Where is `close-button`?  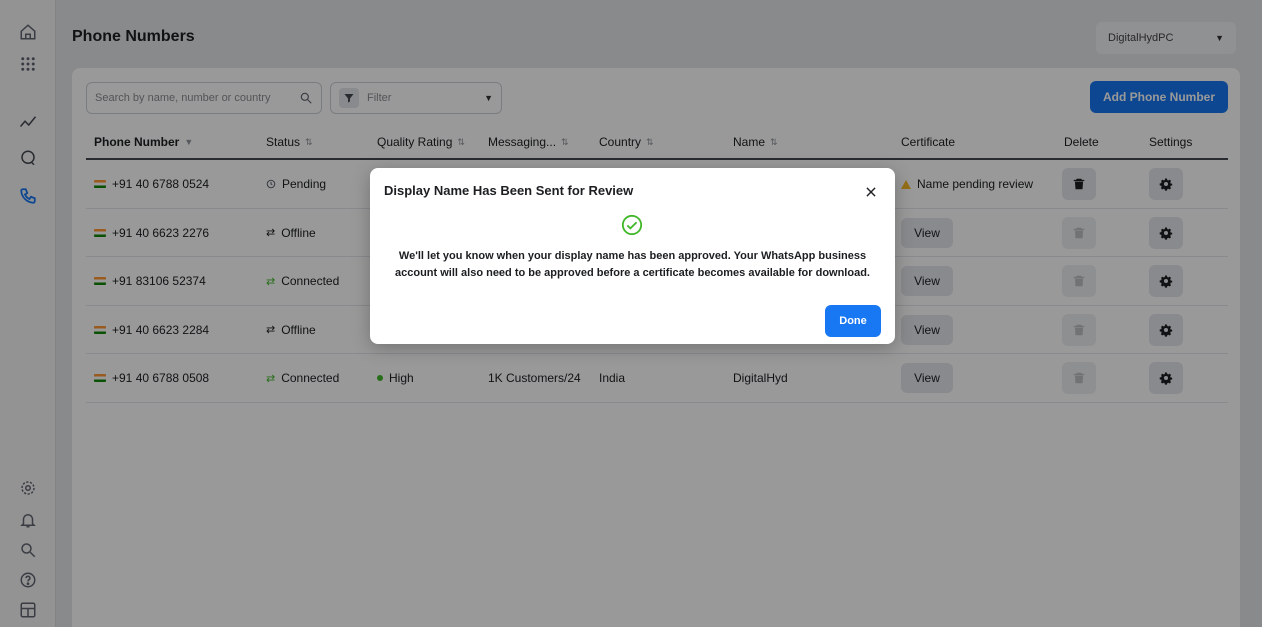
close-button is located at coordinates (871, 192).